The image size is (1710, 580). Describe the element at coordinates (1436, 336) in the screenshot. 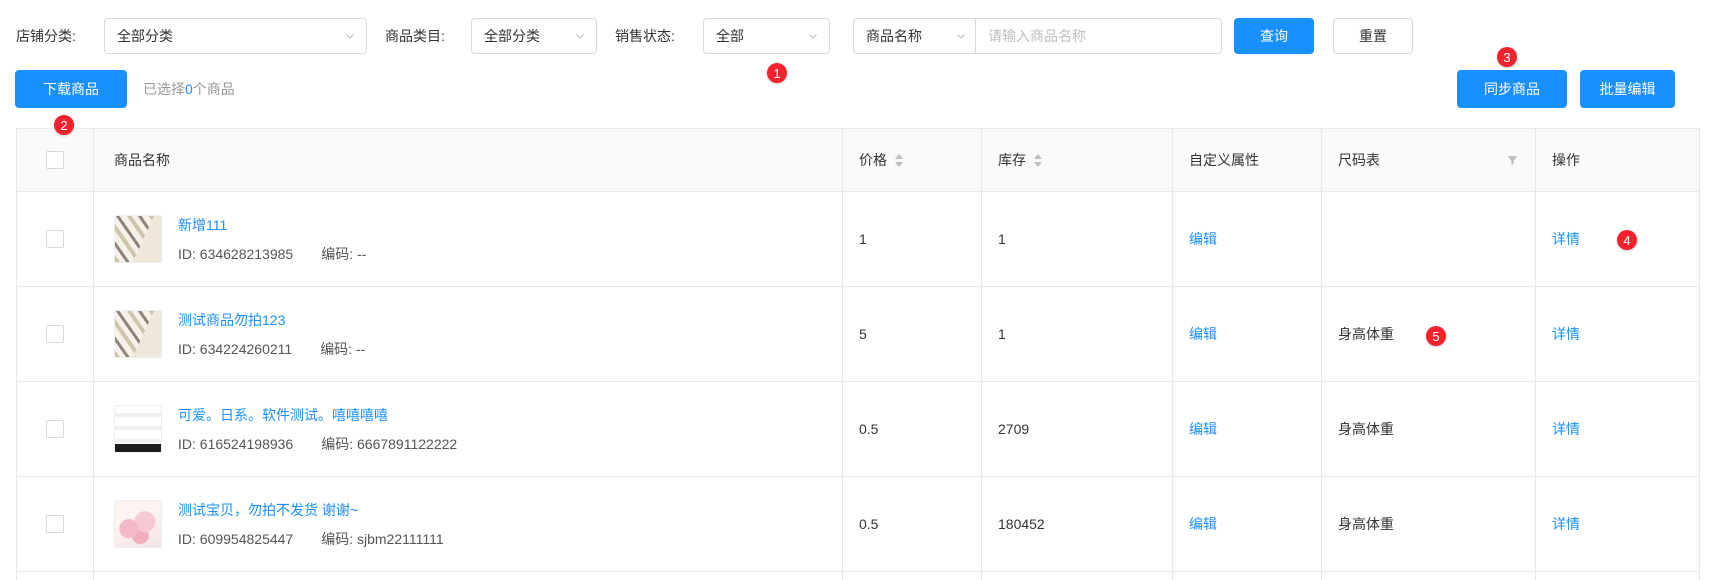

I see `annotation-marker-5: 5` at that location.